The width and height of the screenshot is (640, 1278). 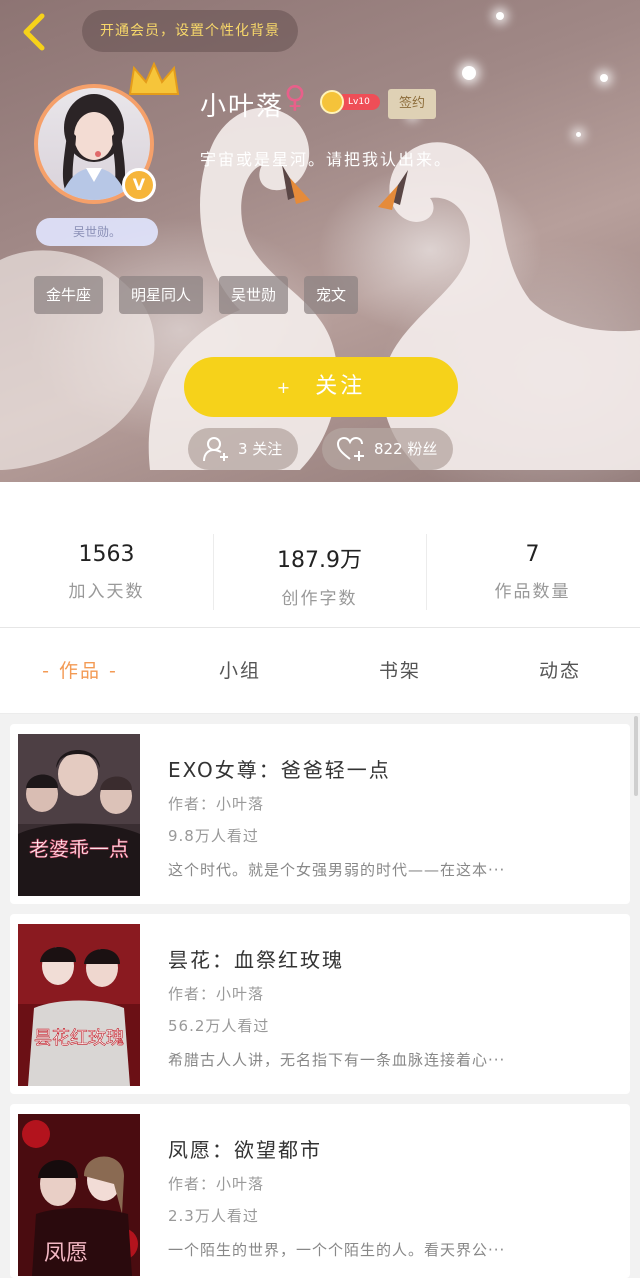 I want to click on cover-title-text: 老婆乖一点, so click(x=79, y=849).